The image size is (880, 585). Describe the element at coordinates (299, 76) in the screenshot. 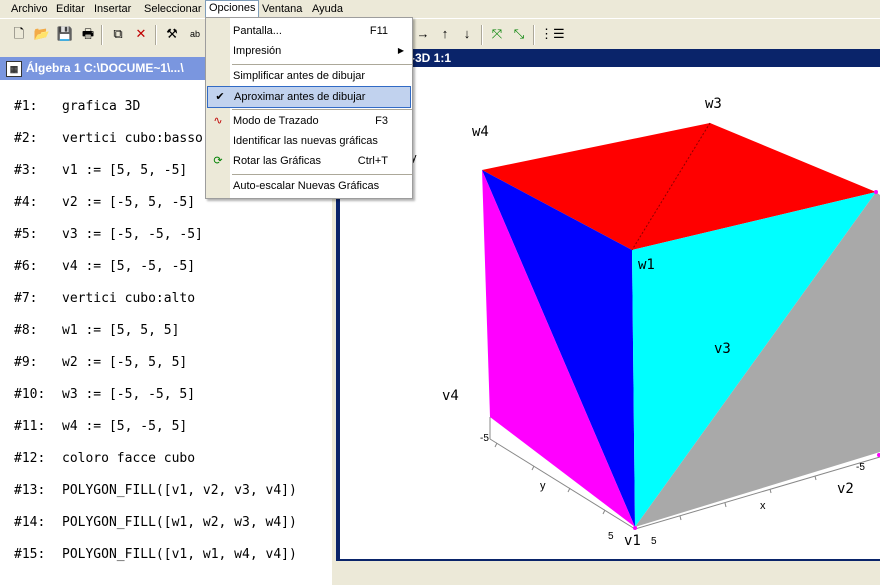

I see `menu-item-label: Simplificar antes de dibujar` at that location.